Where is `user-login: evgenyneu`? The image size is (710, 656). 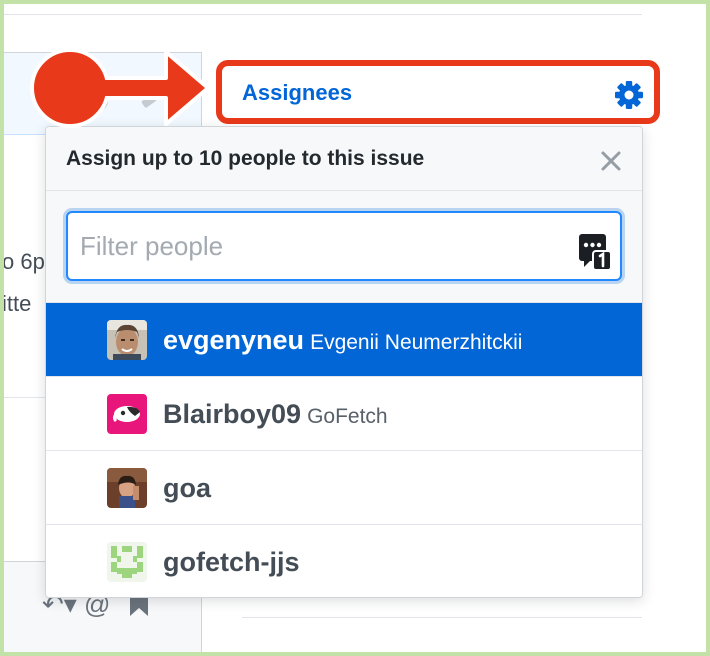 user-login: evgenyneu is located at coordinates (234, 340).